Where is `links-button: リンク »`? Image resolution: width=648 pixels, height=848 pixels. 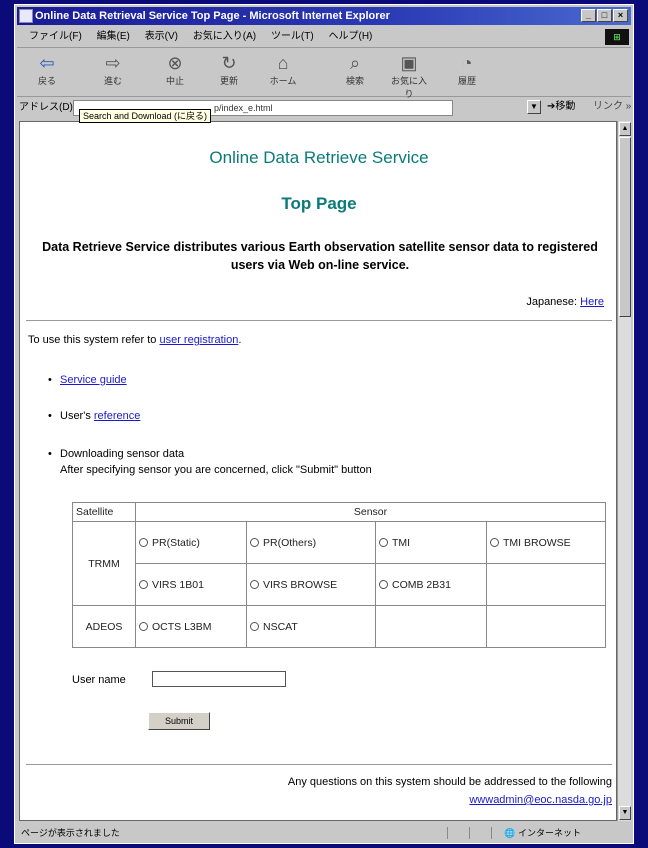 links-button: リンク » is located at coordinates (612, 104).